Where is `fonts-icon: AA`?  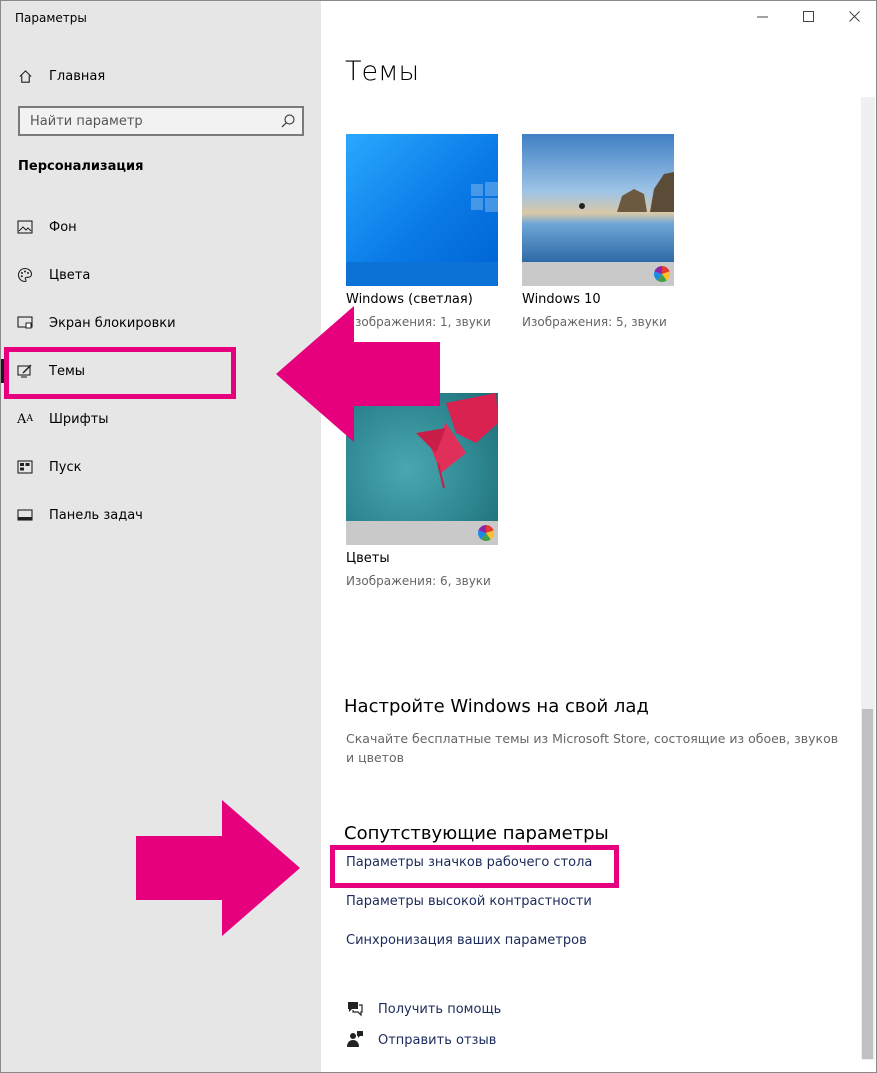 fonts-icon: AA is located at coordinates (25, 419).